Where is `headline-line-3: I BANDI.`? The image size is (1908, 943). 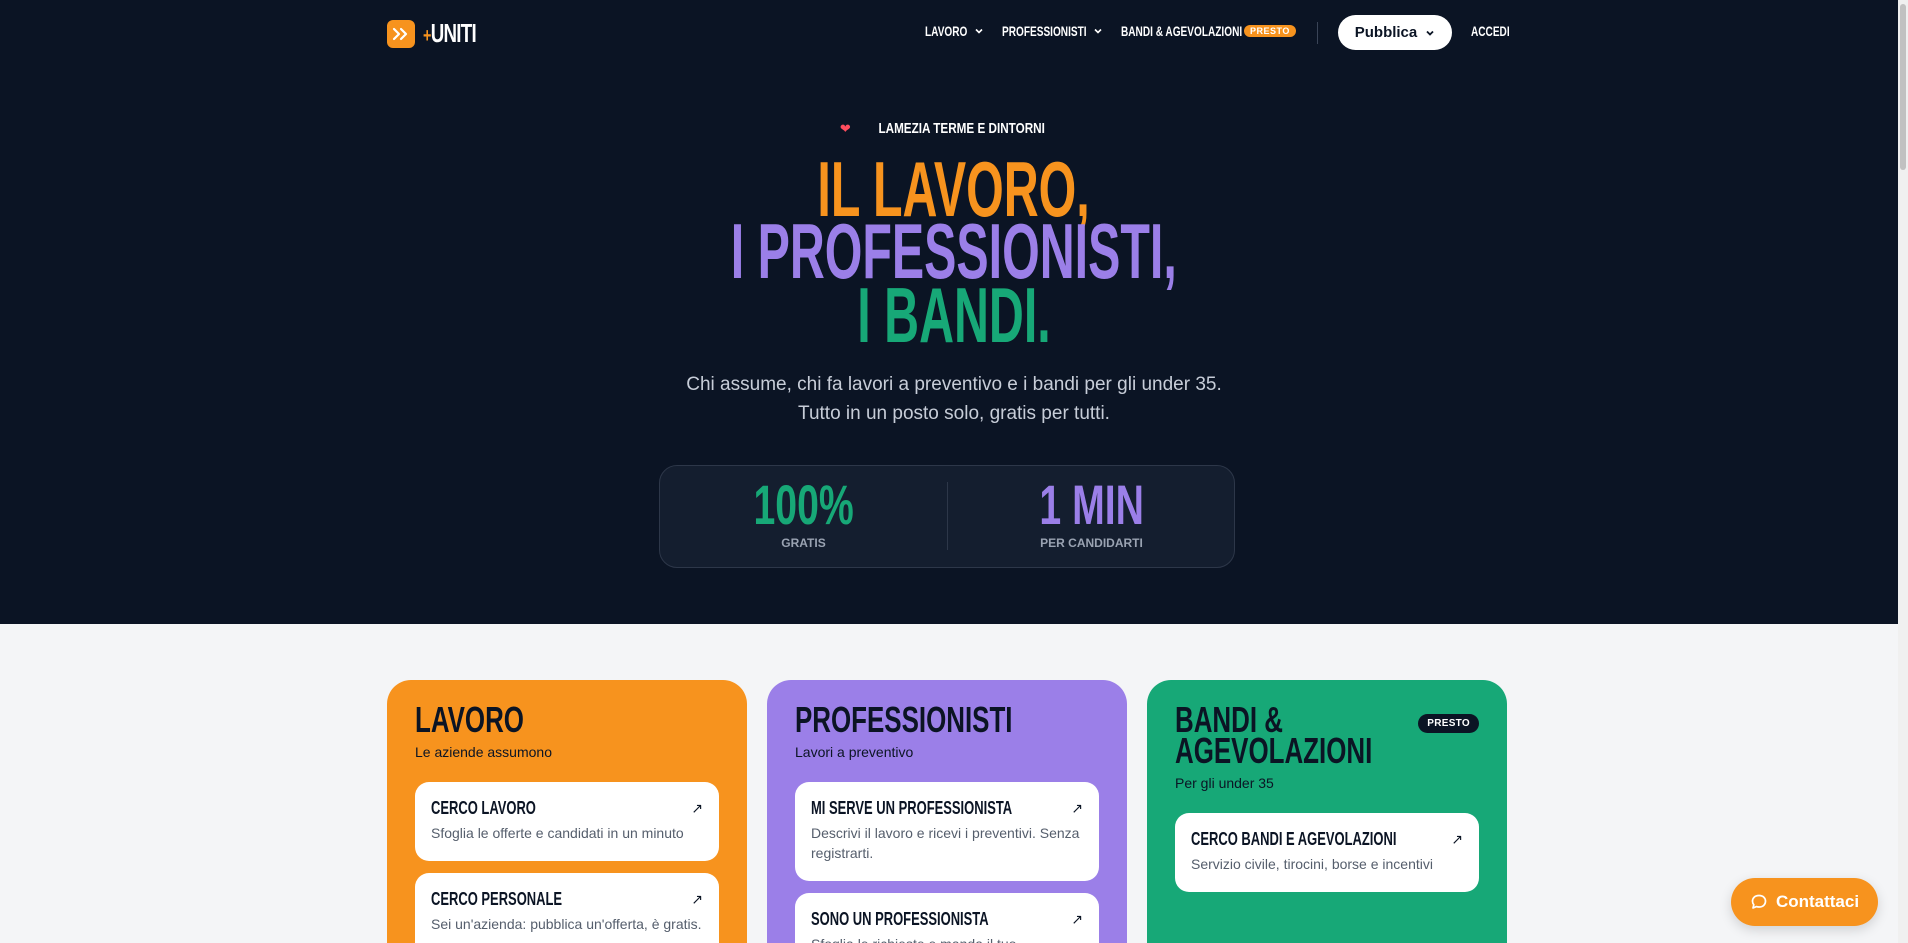
headline-line-3: I BANDI. is located at coordinates (954, 315).